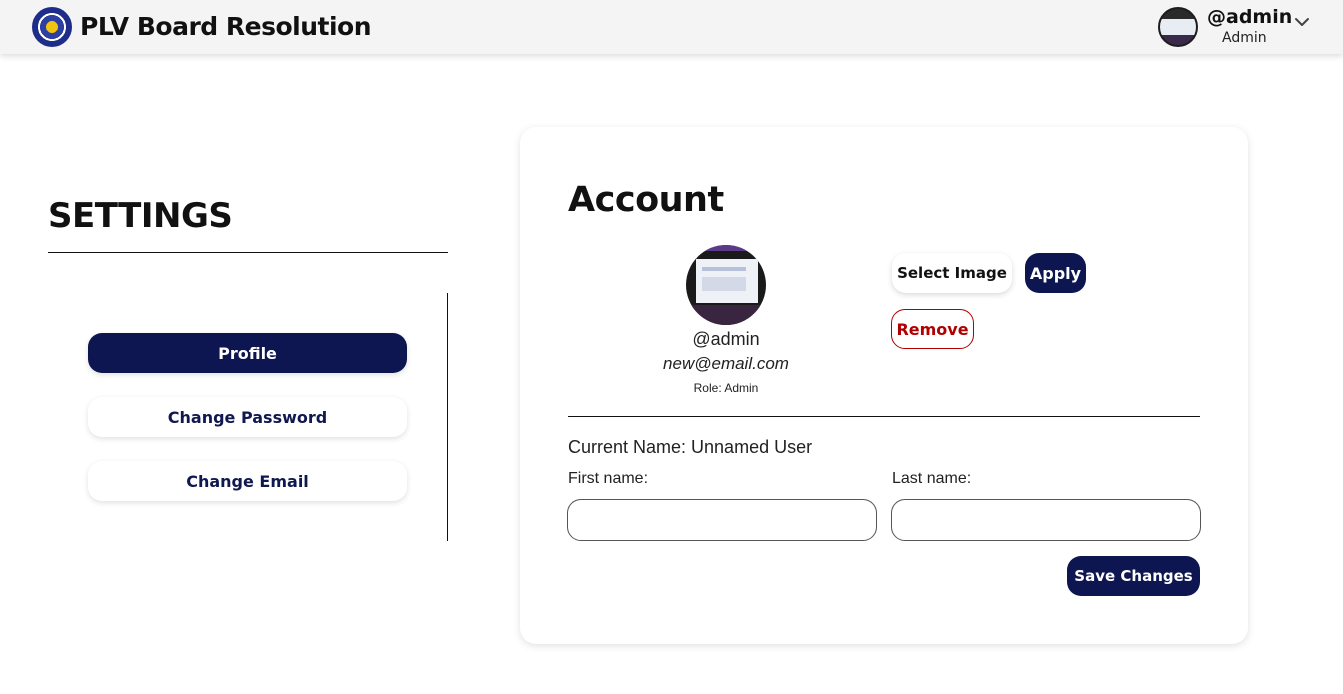  What do you see at coordinates (447, 417) in the screenshot?
I see `settings-vertical-divider` at bounding box center [447, 417].